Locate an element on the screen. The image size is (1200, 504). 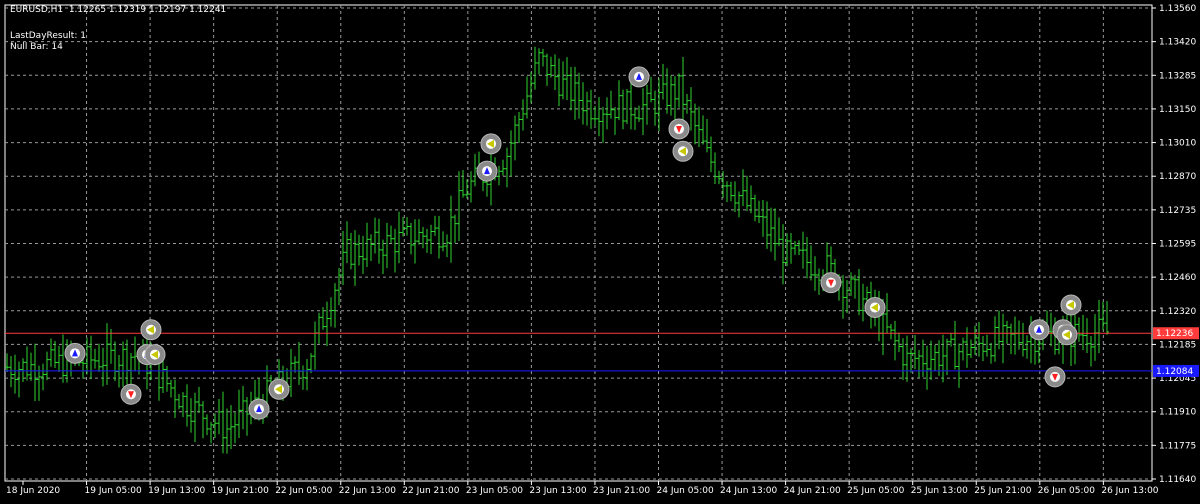
y-tick-label: 1.13010 is located at coordinates (1177, 144).